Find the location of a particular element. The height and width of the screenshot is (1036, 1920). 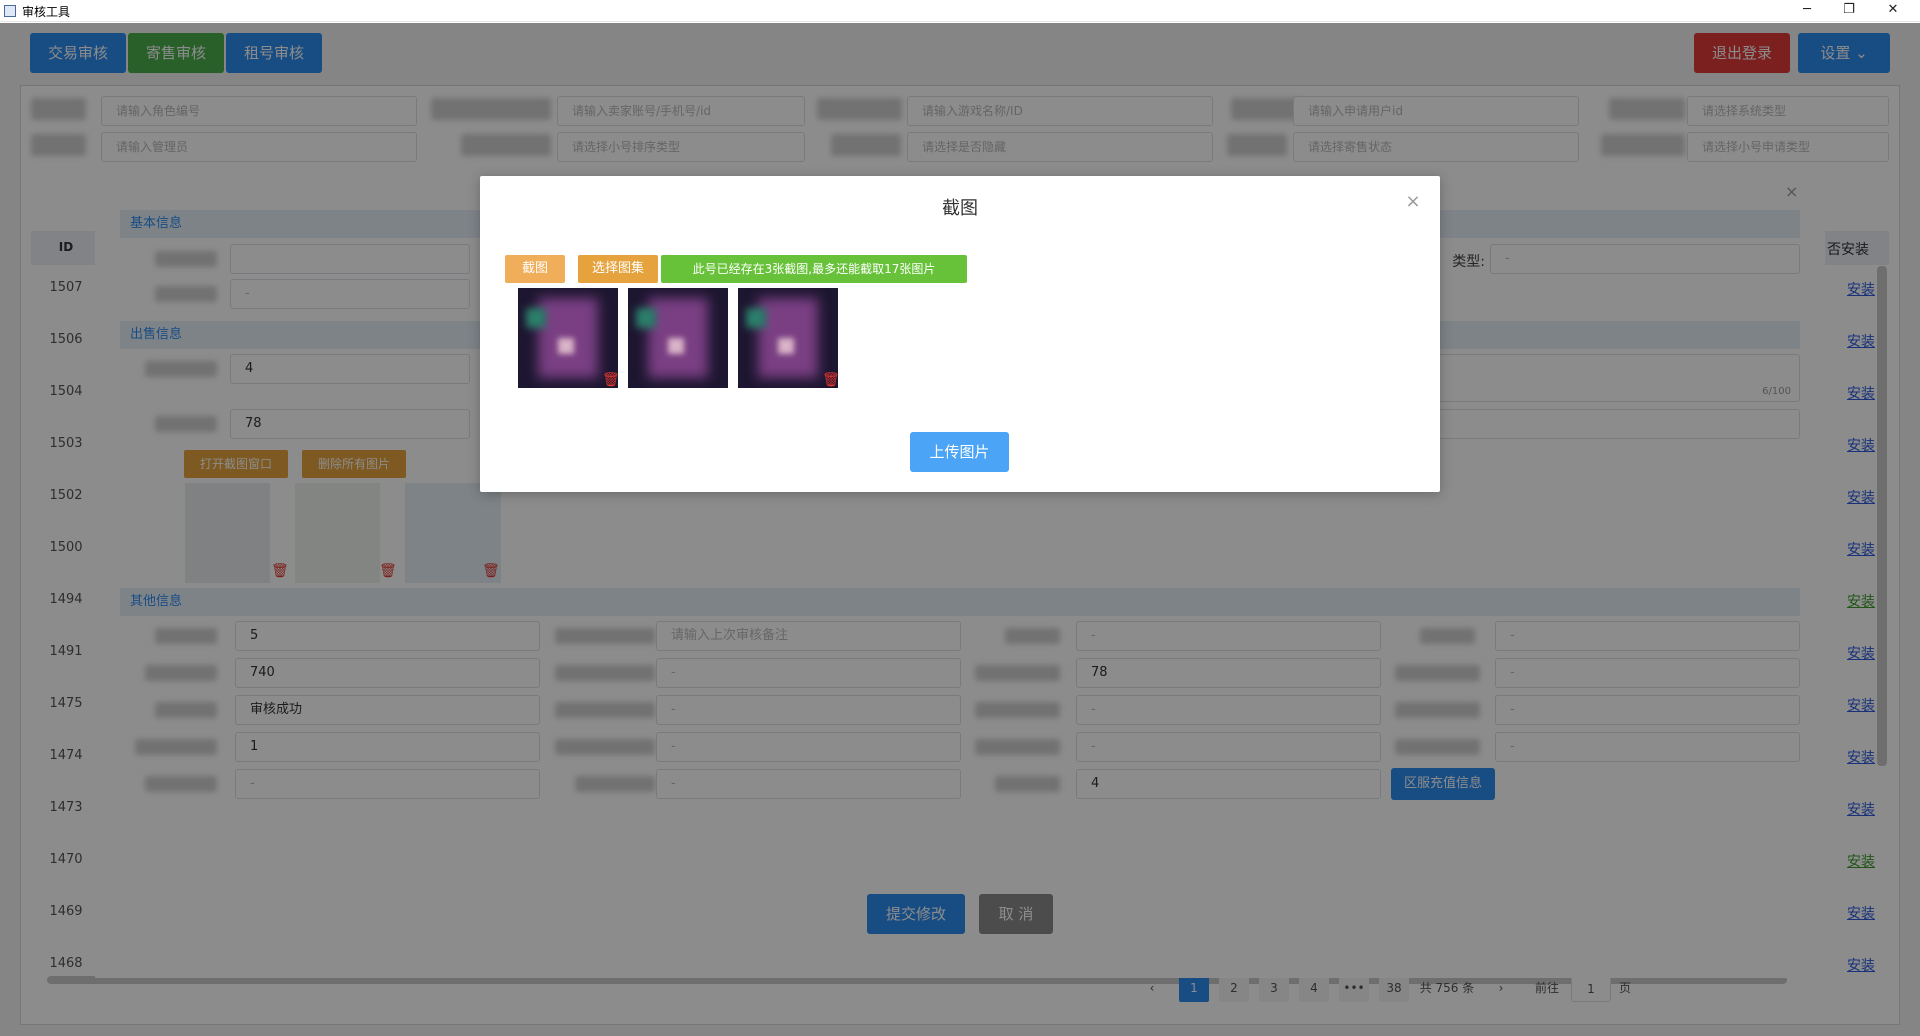

window-titlebar: 审核工具 ─ ❐ ✕ is located at coordinates (960, 11).